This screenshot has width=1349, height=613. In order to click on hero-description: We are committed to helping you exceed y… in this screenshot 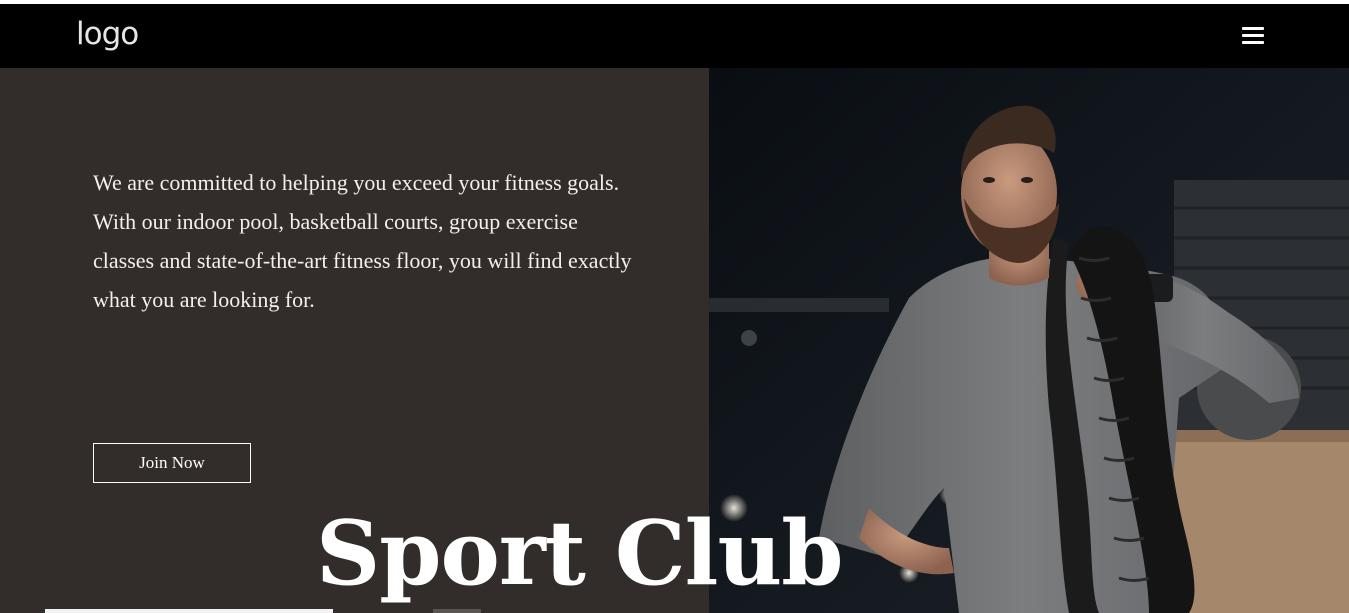, I will do `click(362, 241)`.